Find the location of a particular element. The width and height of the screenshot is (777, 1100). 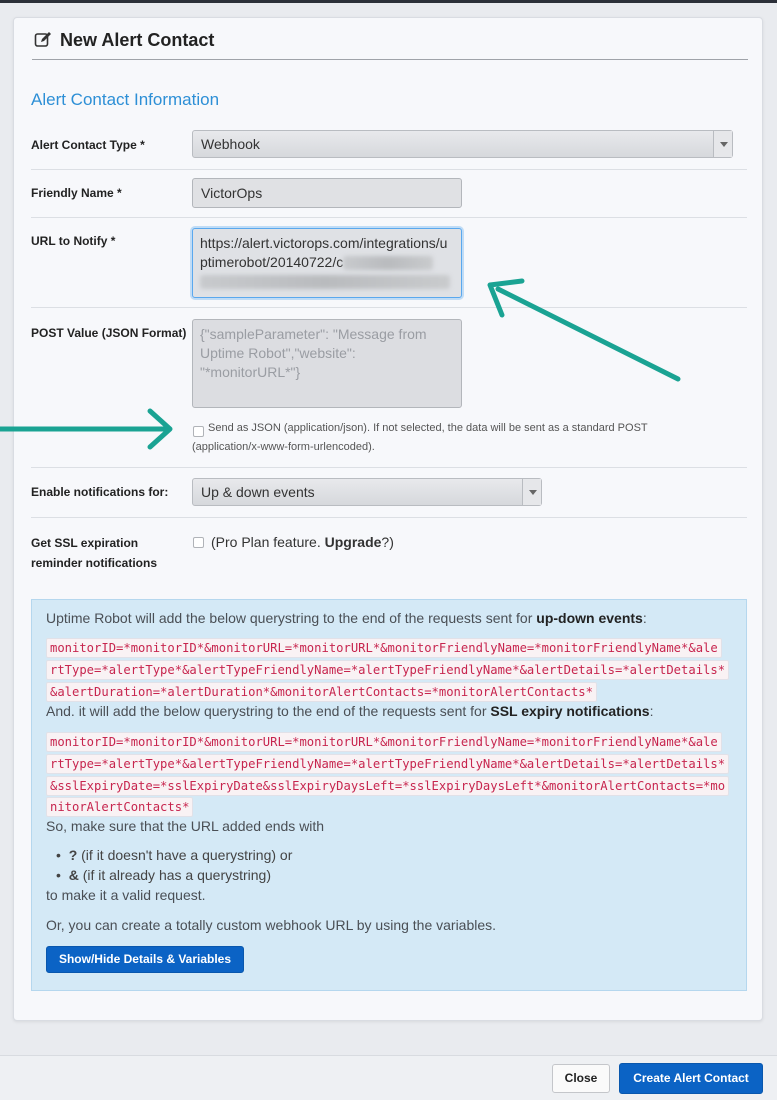

friendly-name-input: VictorOps is located at coordinates (327, 193).